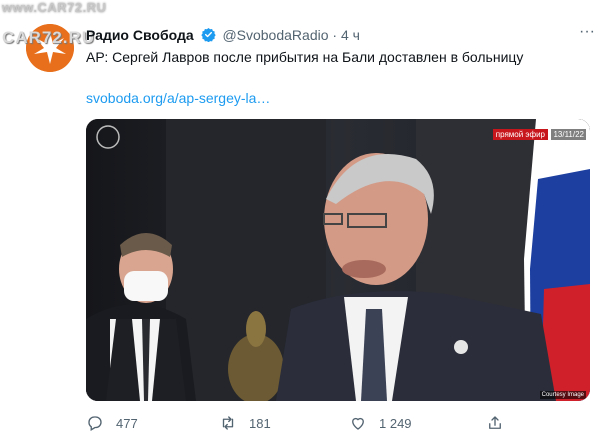 This screenshot has width=612, height=442. What do you see at coordinates (208, 34) in the screenshot?
I see `verified-badge-icon` at bounding box center [208, 34].